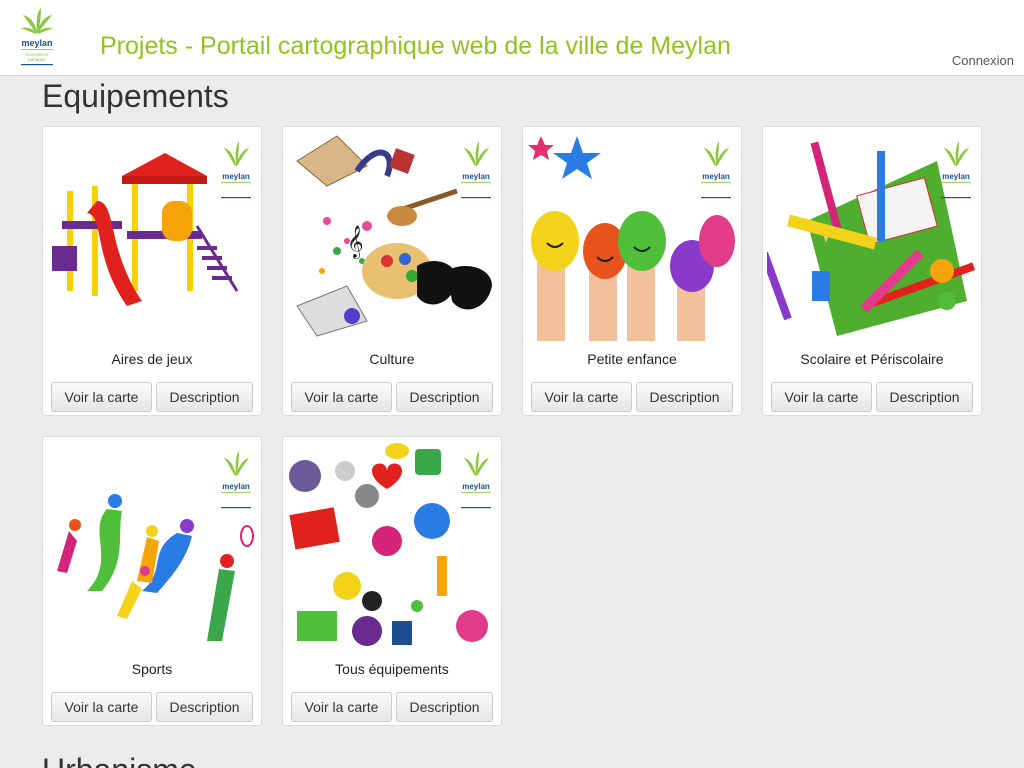 This screenshot has height=768, width=1024. I want to click on next-section-title: Urbanisme, so click(119, 760).